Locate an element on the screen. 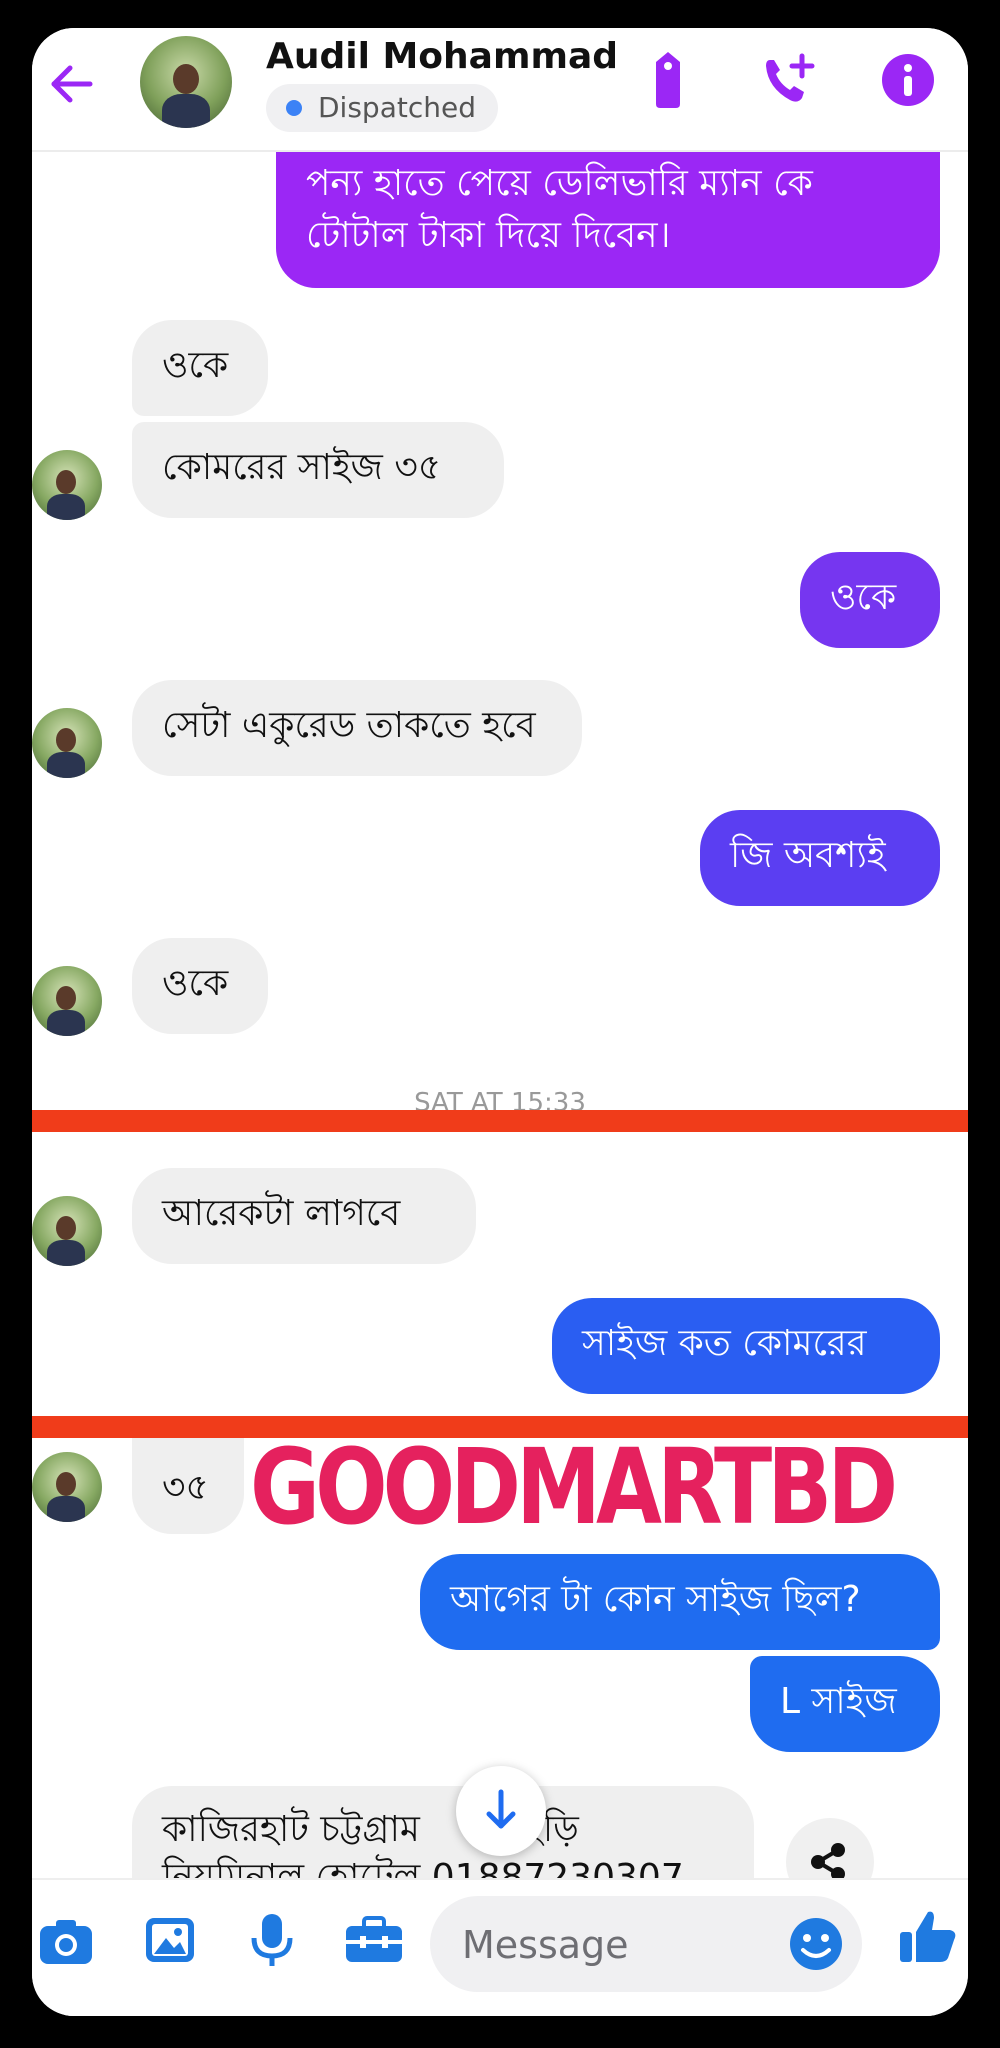  message-bubble-incoming: আরেকটা লাগবে is located at coordinates (304, 1216).